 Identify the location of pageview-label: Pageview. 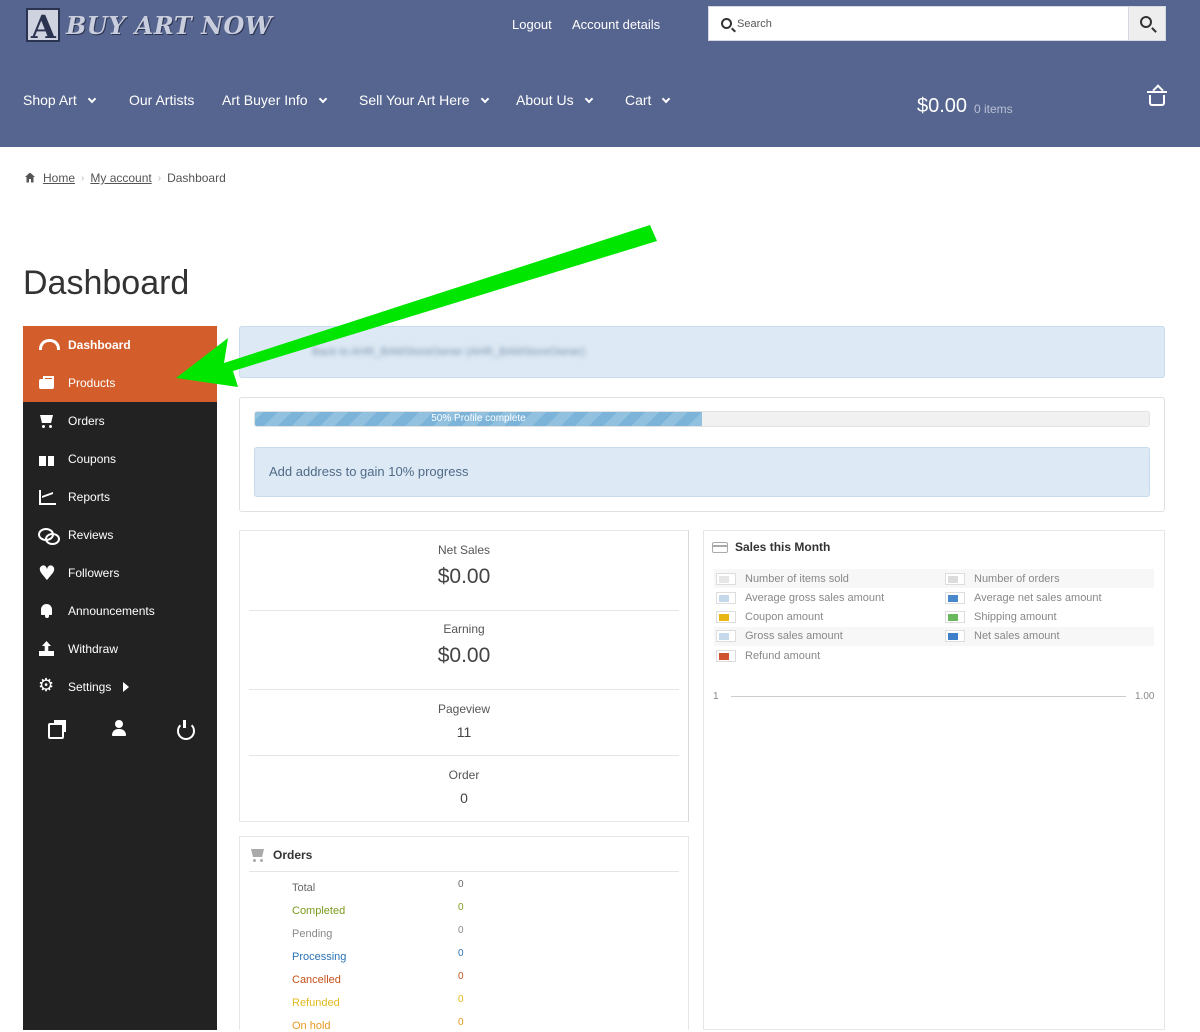
(464, 709).